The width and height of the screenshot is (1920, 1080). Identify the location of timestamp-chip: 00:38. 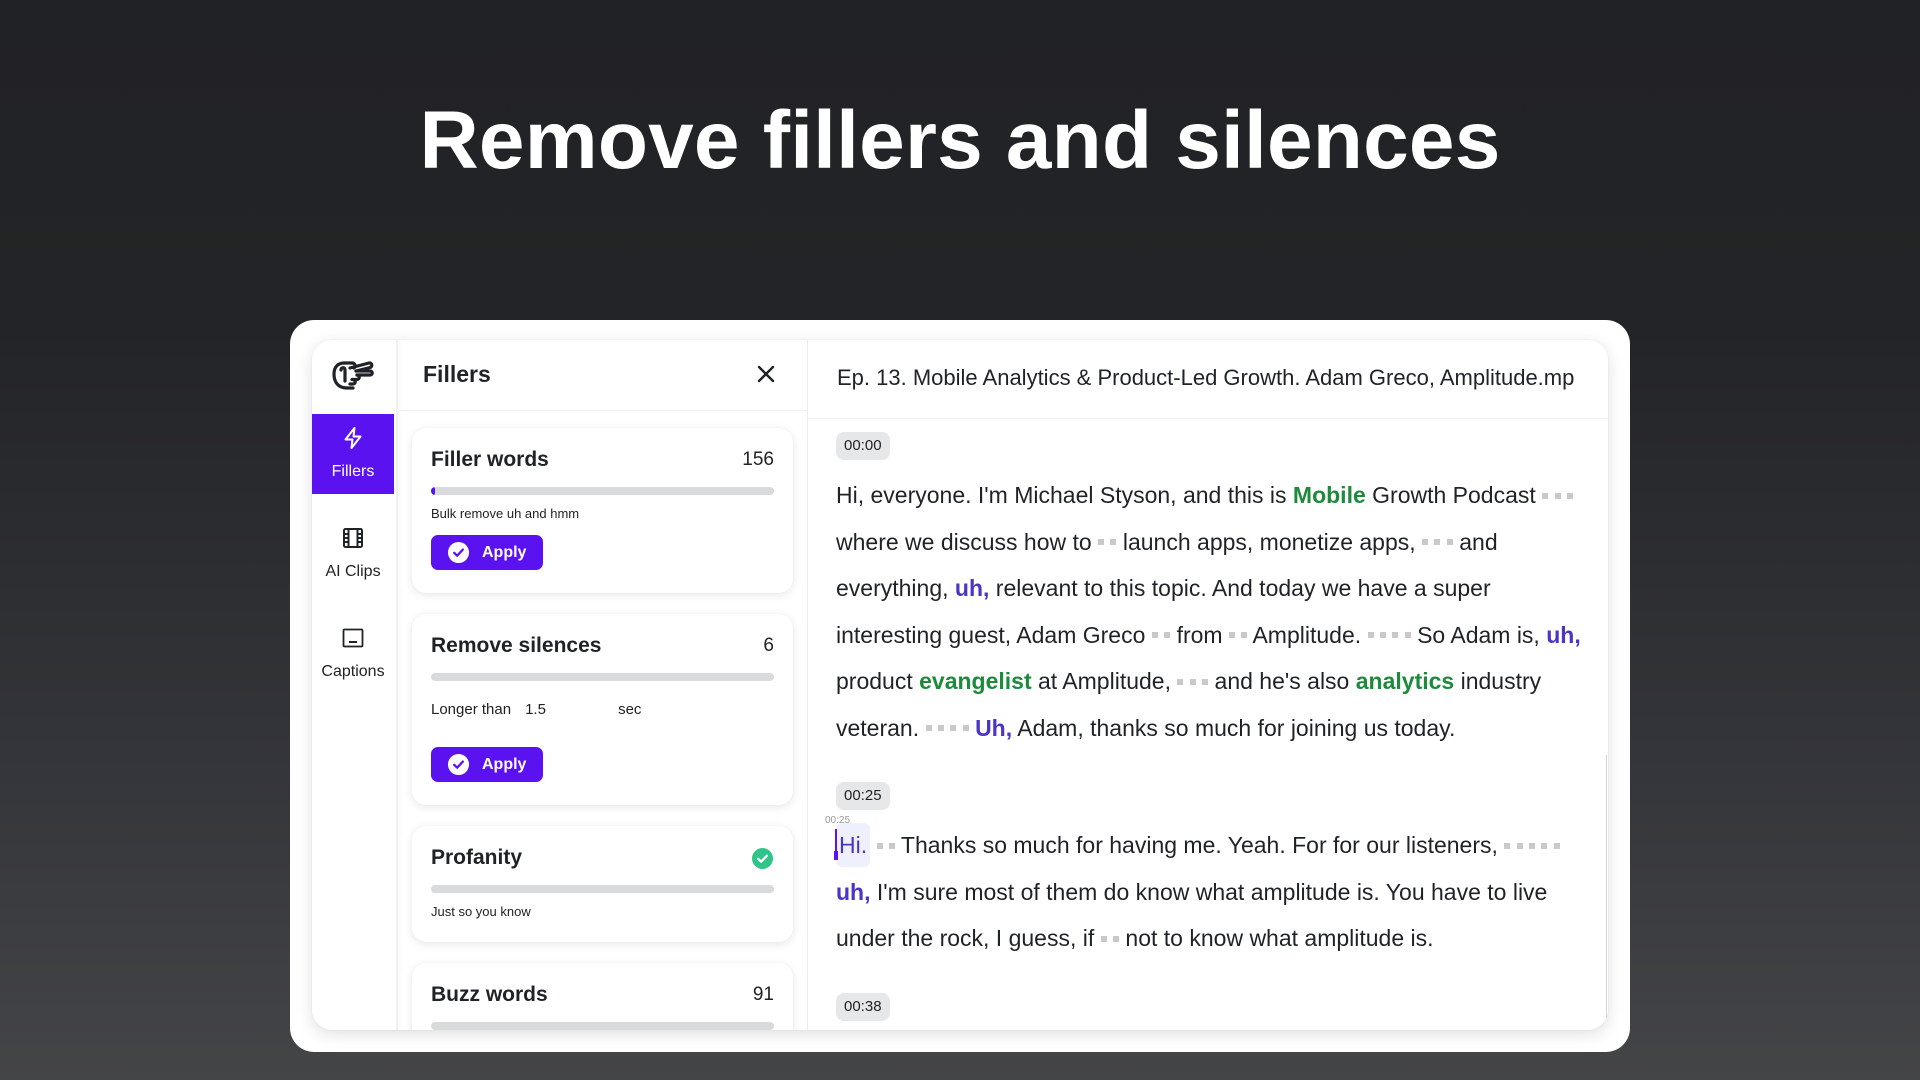
(863, 1006).